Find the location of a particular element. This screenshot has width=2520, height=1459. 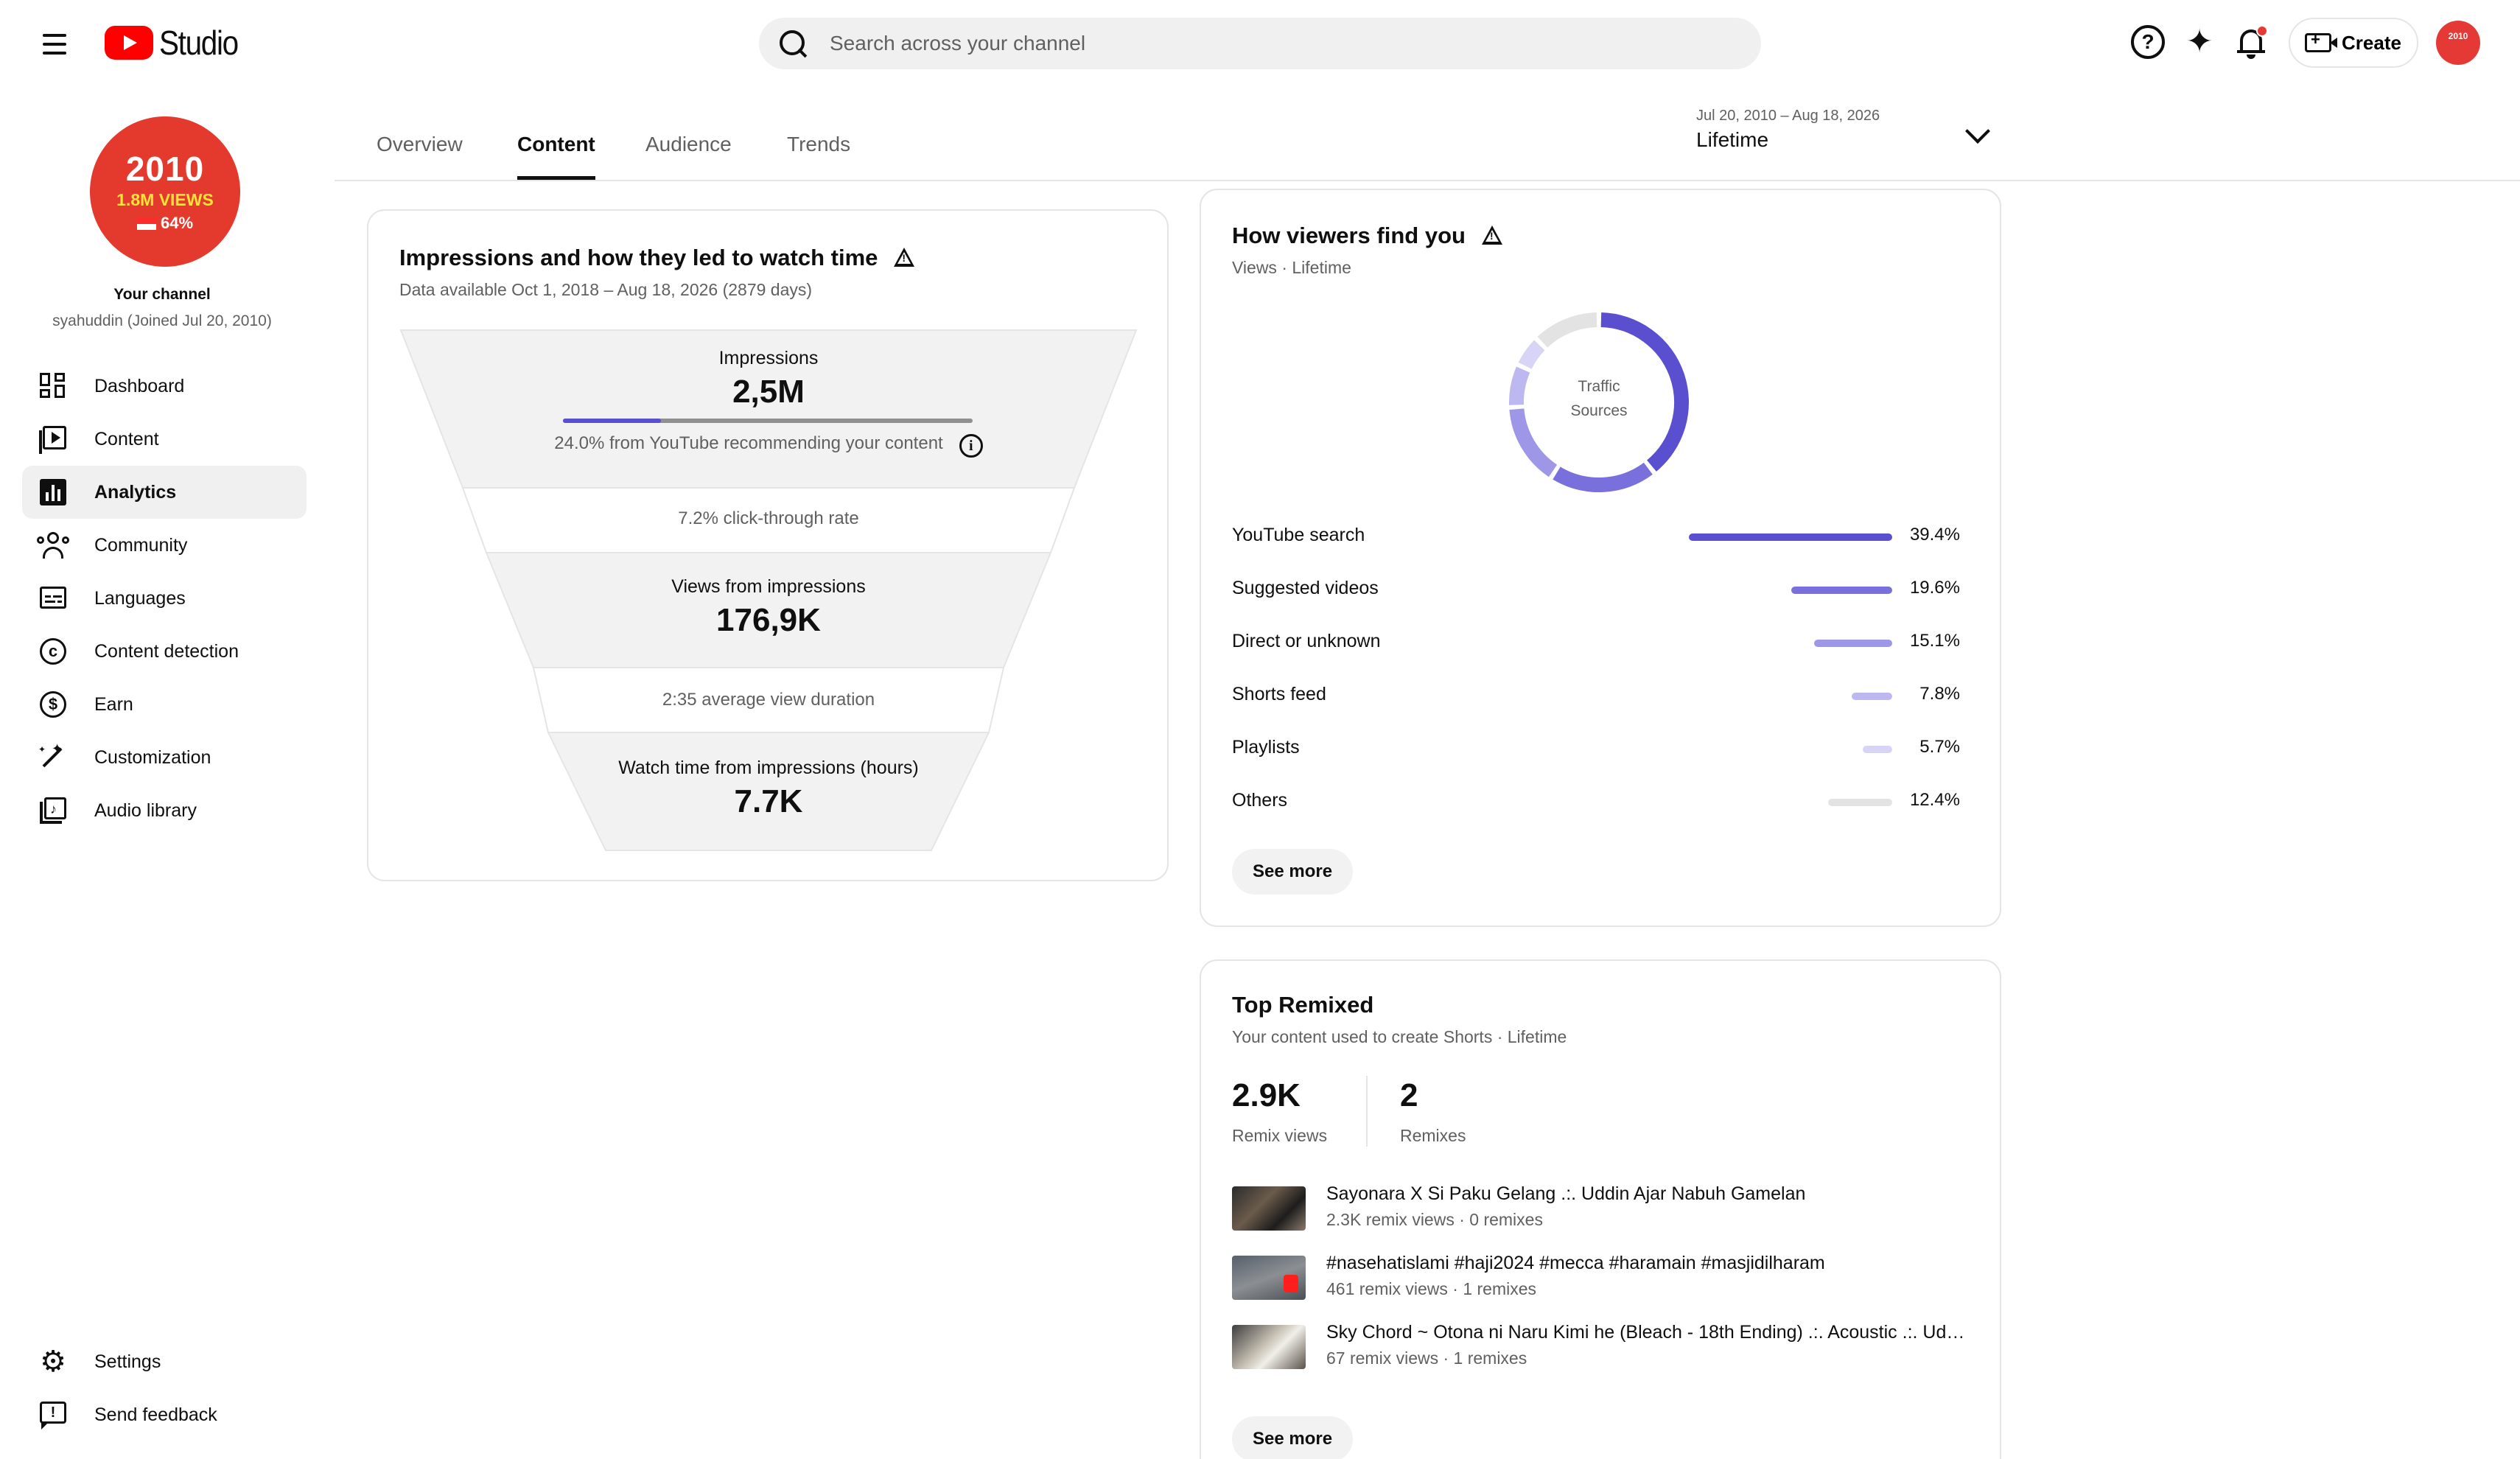

studio-logo: Studio is located at coordinates (176, 42).